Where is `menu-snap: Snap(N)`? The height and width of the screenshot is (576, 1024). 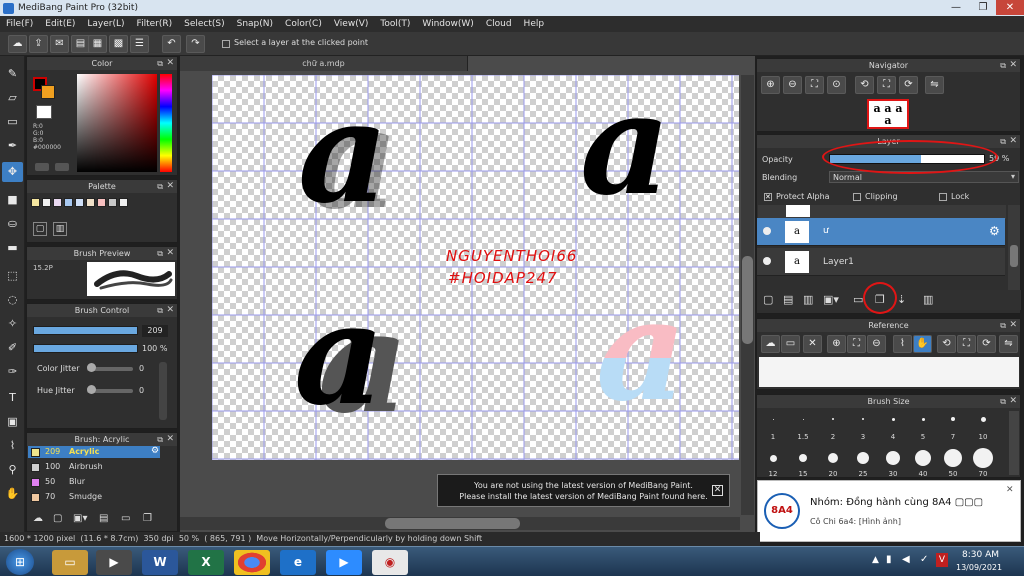
menu-snap: Snap(N) is located at coordinates (255, 24).